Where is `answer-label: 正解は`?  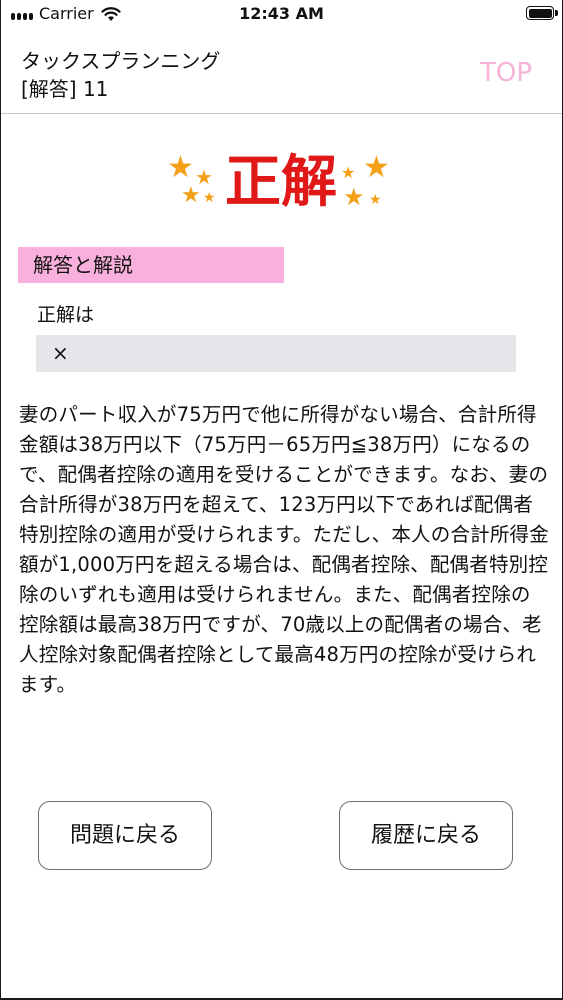
answer-label: 正解は is located at coordinates (66, 315).